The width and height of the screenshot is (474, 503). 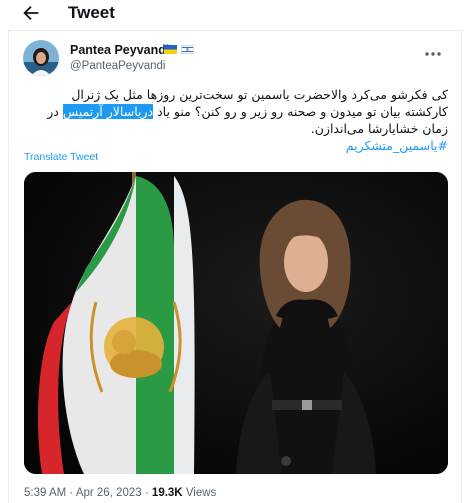 I want to click on flag-ukraine-icon, so click(x=170, y=49).